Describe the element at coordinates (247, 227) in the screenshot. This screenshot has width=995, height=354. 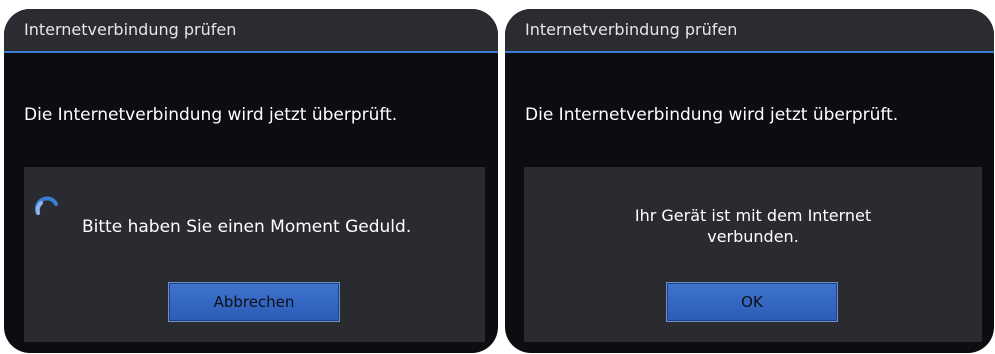
I see `wait-message: Bitte haben Sie einen Moment Geduld.` at that location.